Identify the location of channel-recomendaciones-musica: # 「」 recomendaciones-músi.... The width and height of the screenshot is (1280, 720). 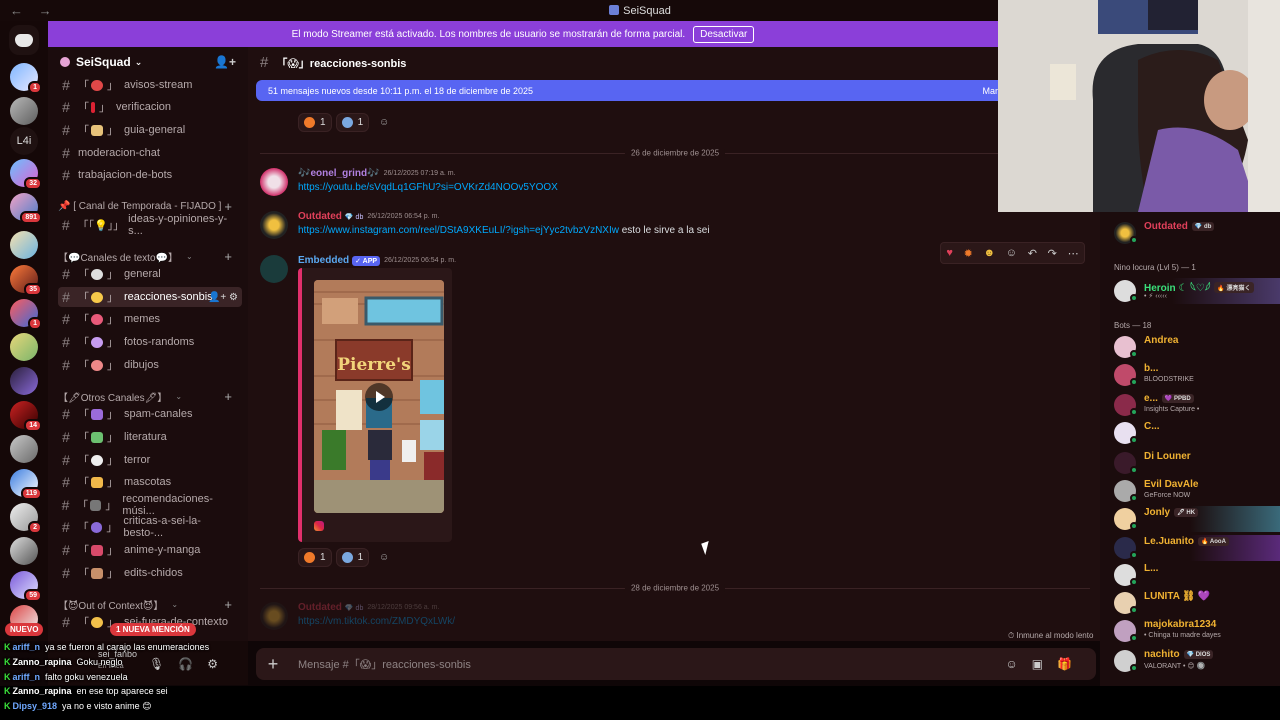
(148, 505).